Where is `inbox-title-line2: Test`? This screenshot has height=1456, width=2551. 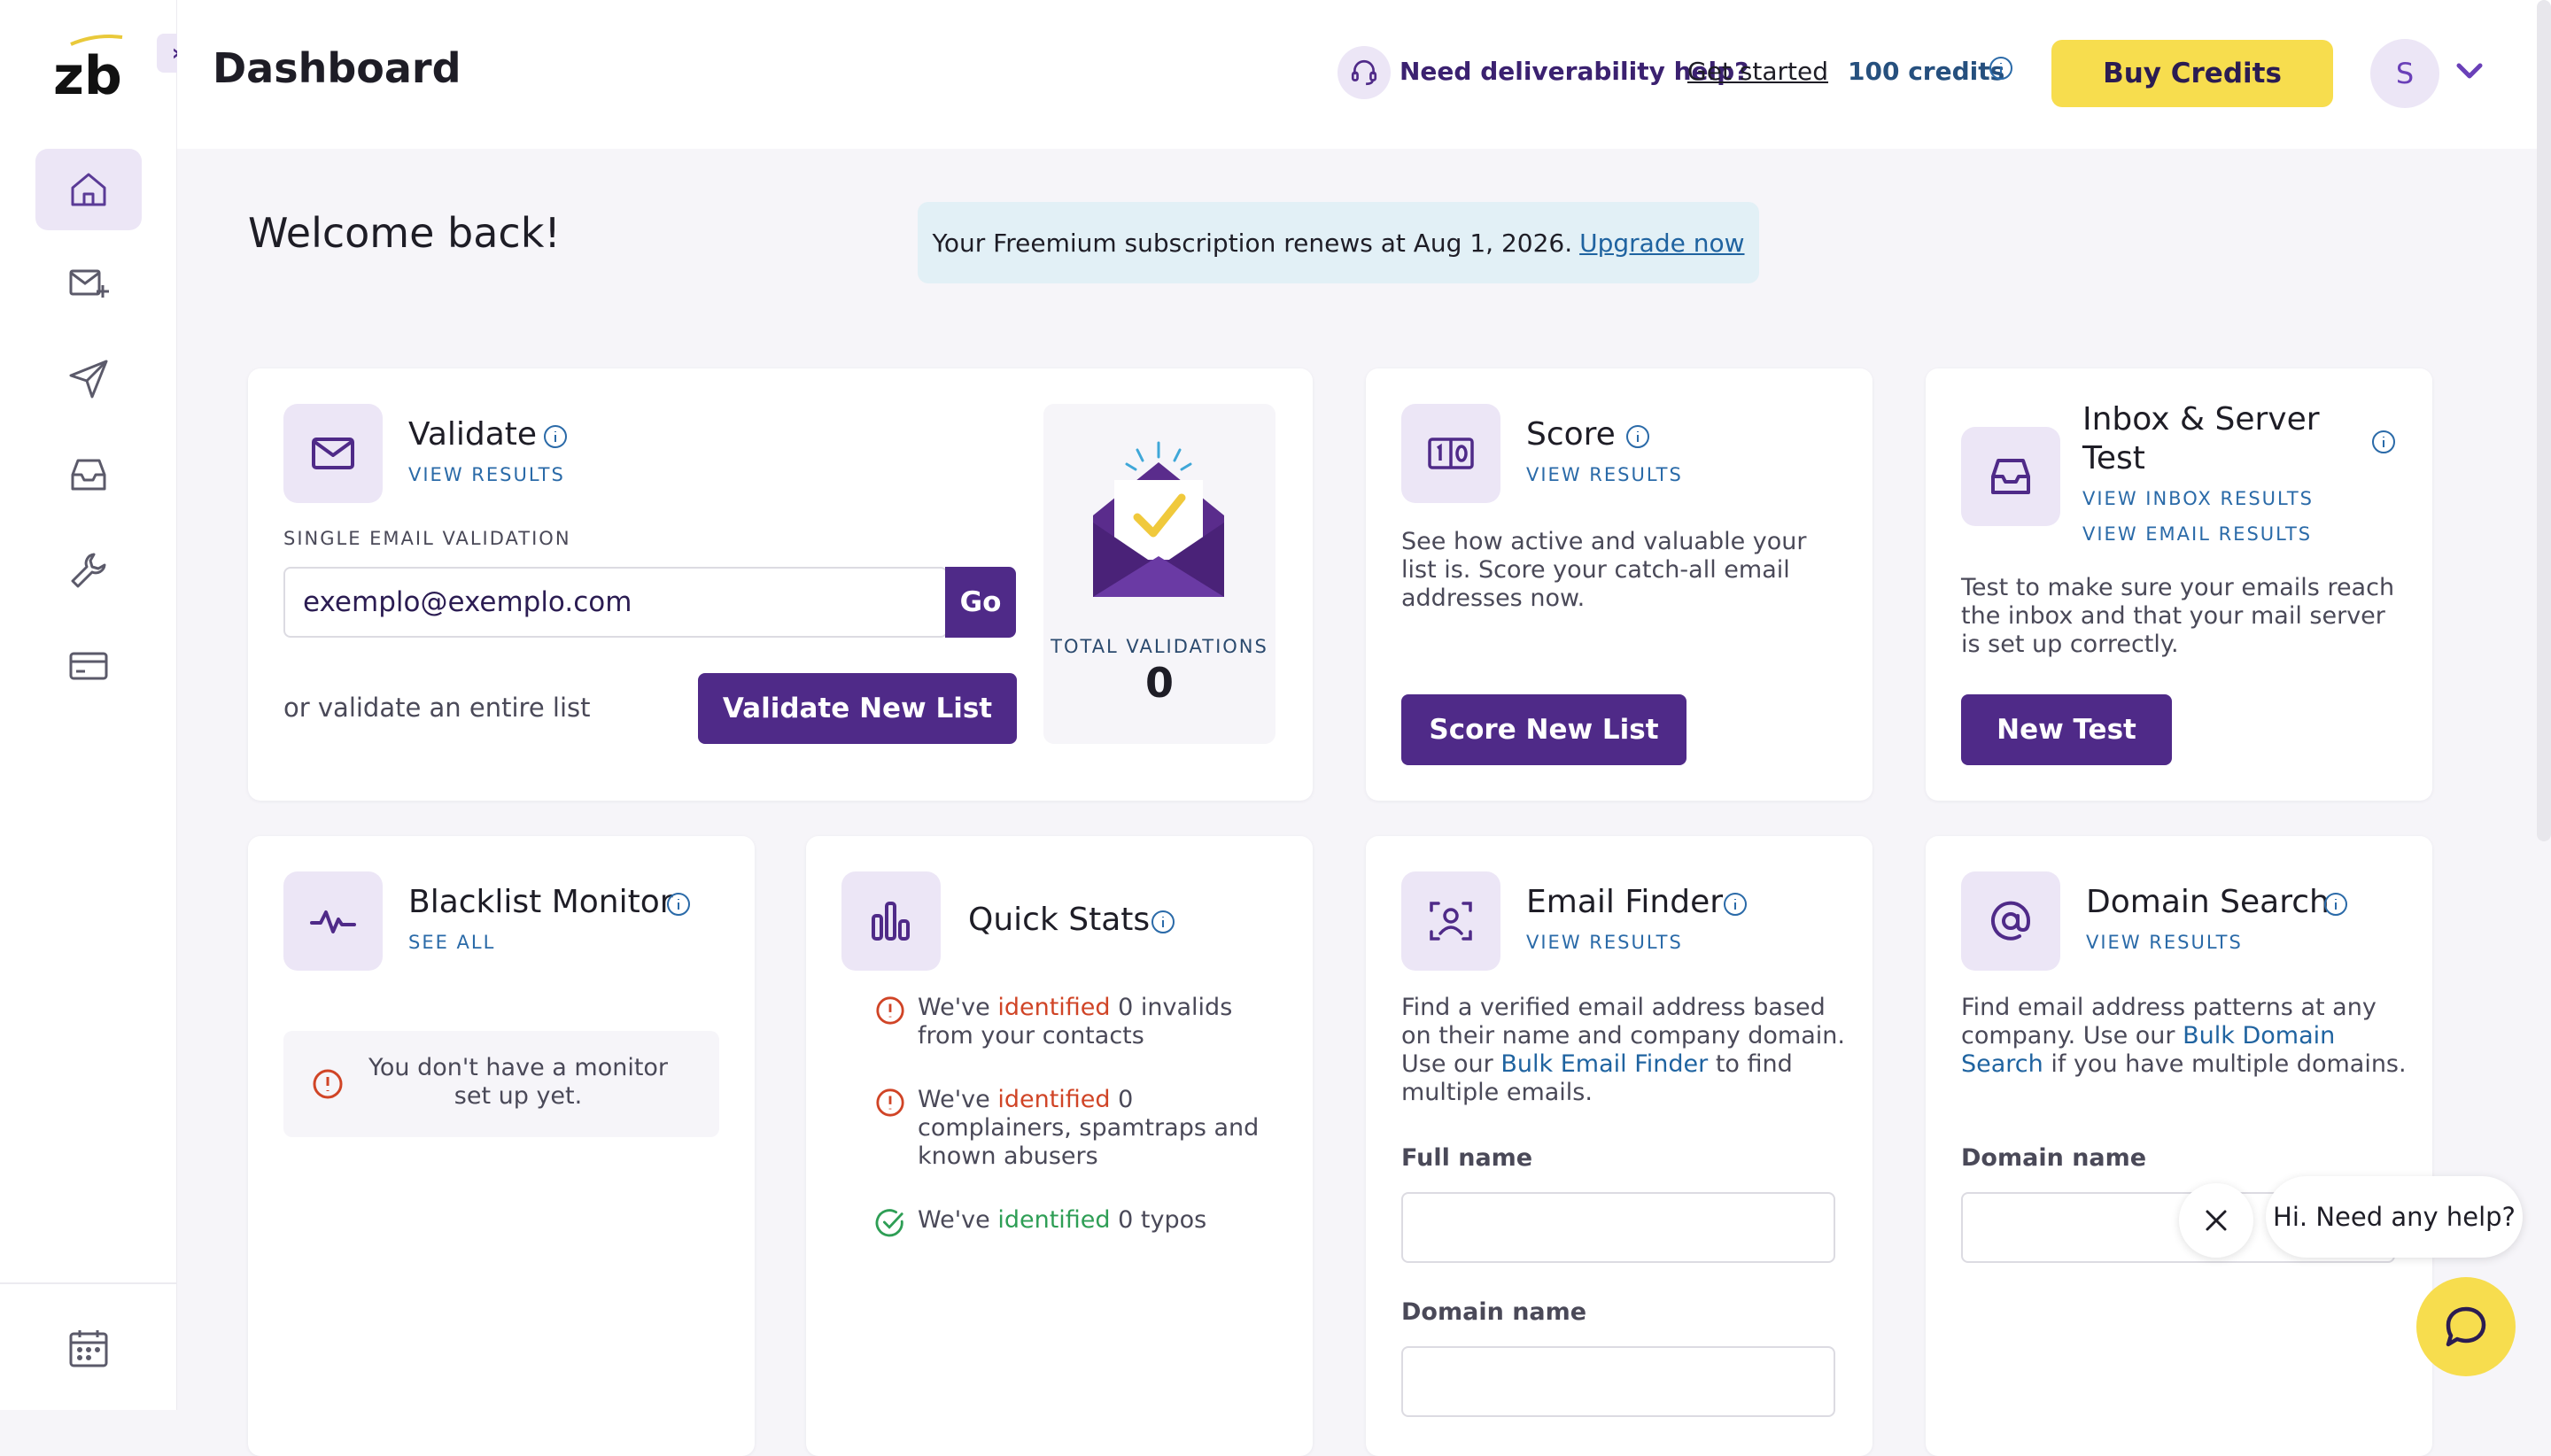 inbox-title-line2: Test is located at coordinates (2114, 458).